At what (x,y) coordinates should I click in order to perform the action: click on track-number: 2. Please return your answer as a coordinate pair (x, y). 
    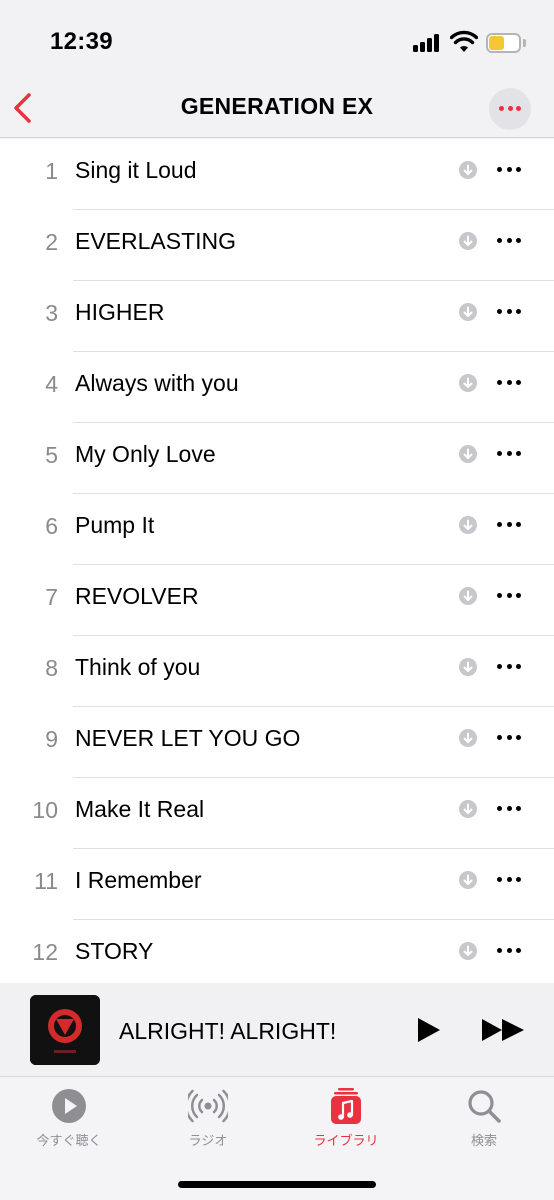
    Looking at the image, I should click on (51, 242).